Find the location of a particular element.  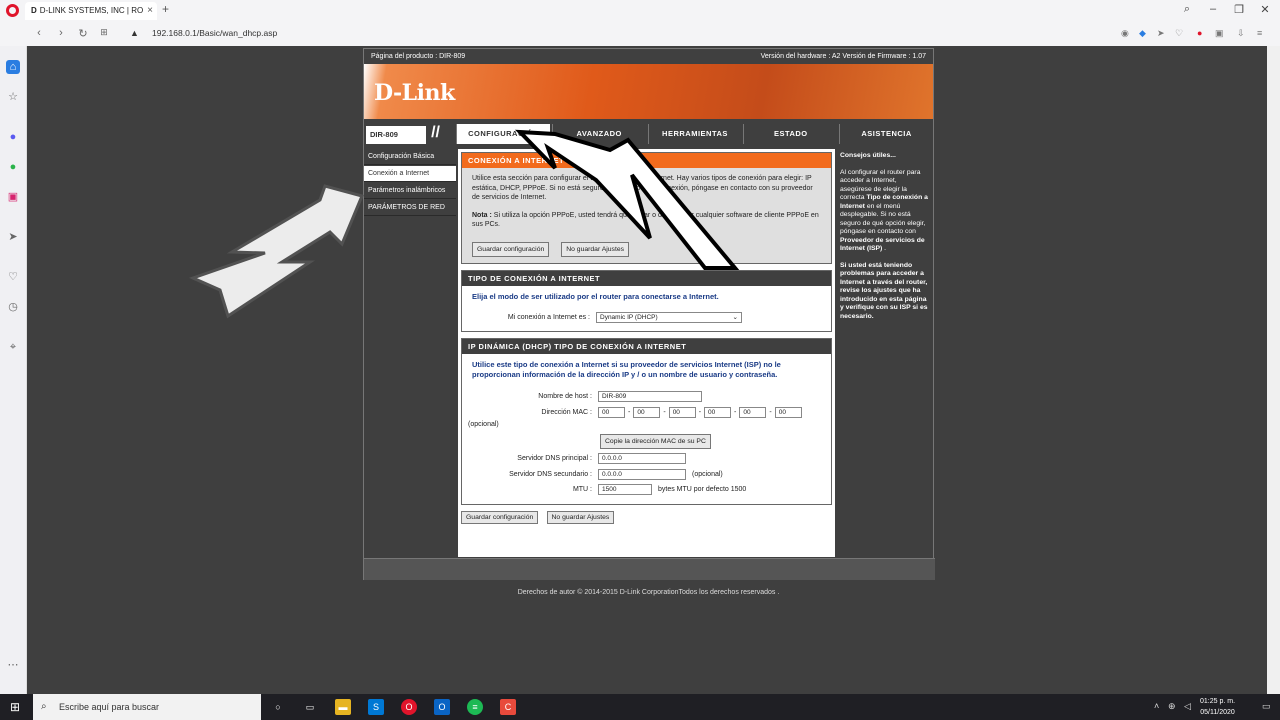

opera-taskbar-icon: O is located at coordinates (409, 707).